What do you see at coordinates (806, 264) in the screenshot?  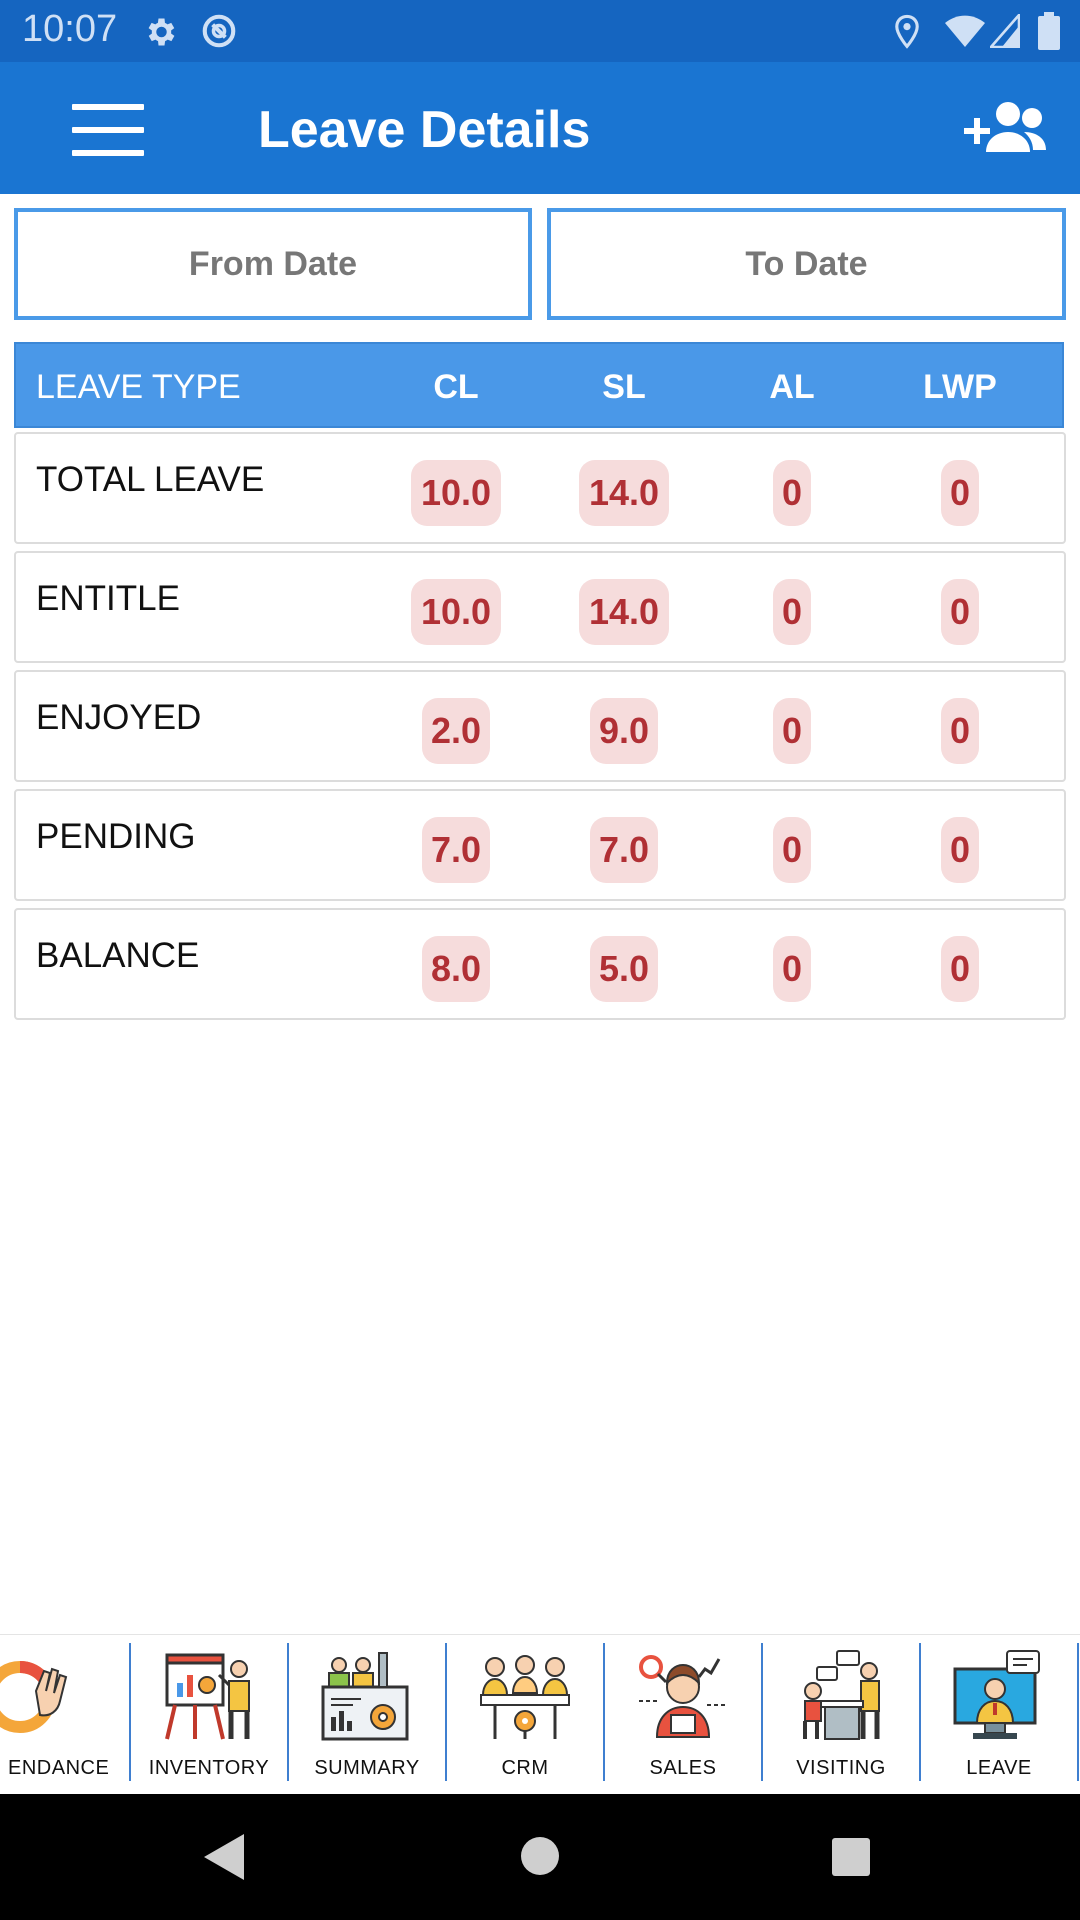 I see `to-date-button: To Date` at bounding box center [806, 264].